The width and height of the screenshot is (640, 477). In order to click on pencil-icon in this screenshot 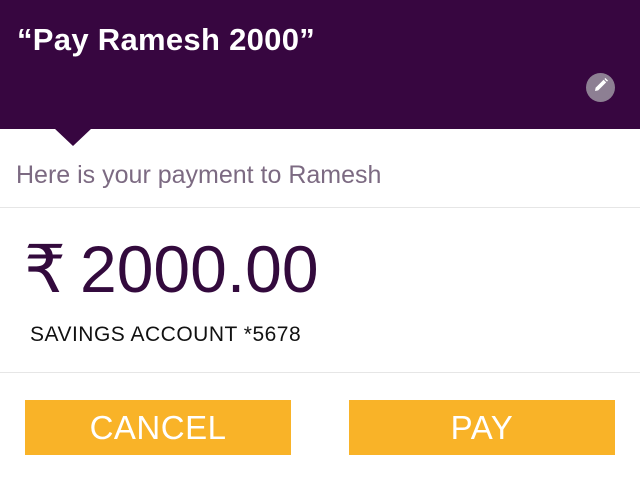, I will do `click(601, 87)`.